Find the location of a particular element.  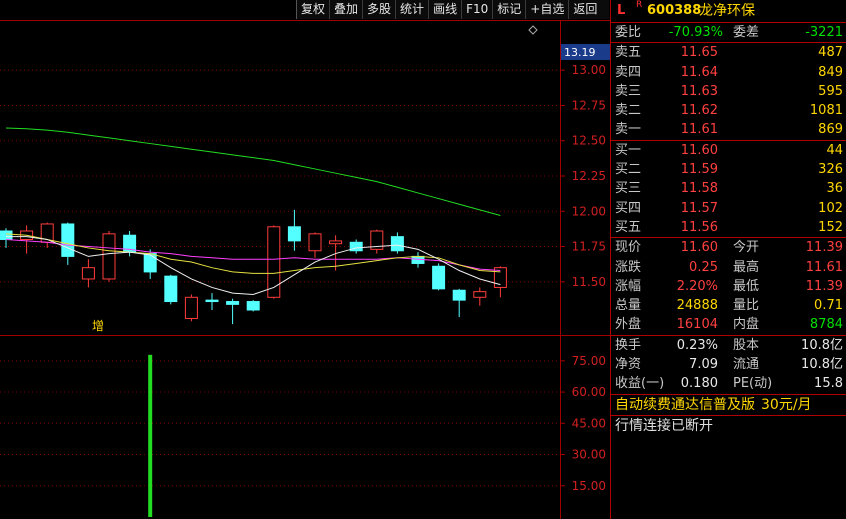

level-price: 11.60 is located at coordinates (699, 150).